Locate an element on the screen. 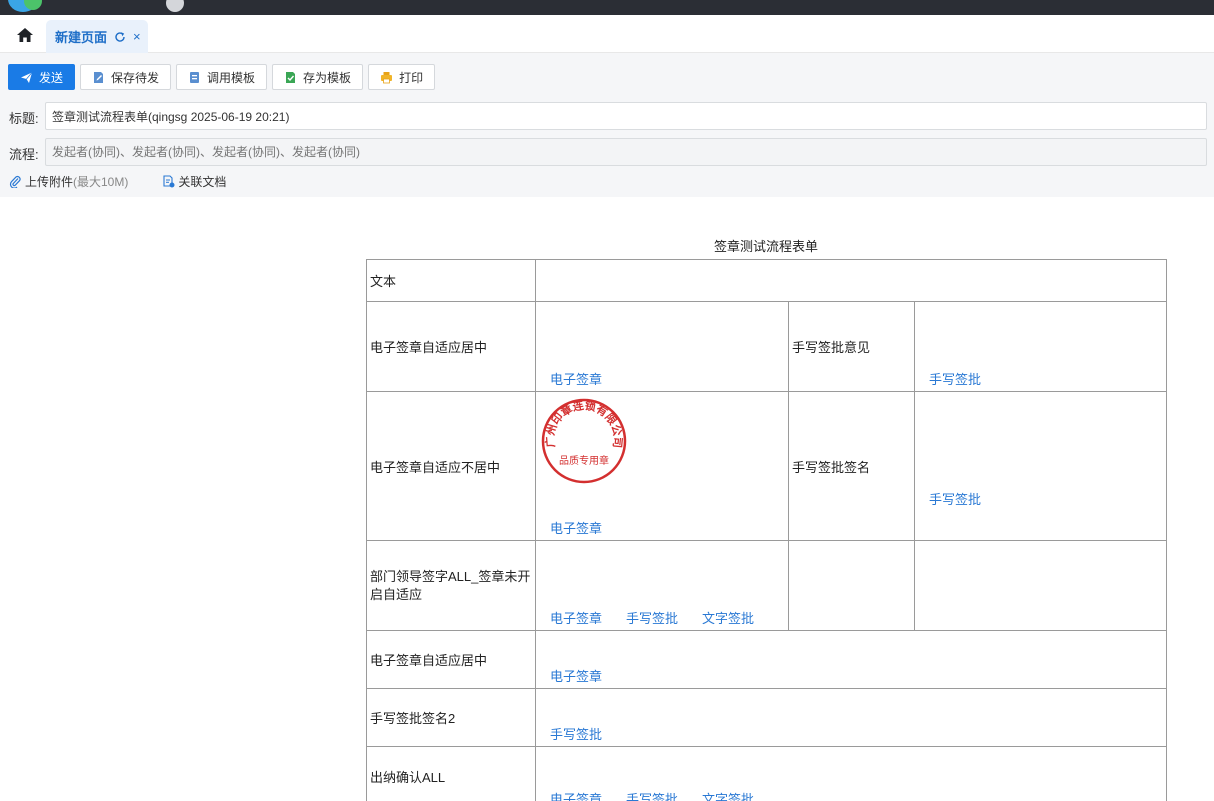 This screenshot has width=1214, height=801. send-icon is located at coordinates (27, 77).